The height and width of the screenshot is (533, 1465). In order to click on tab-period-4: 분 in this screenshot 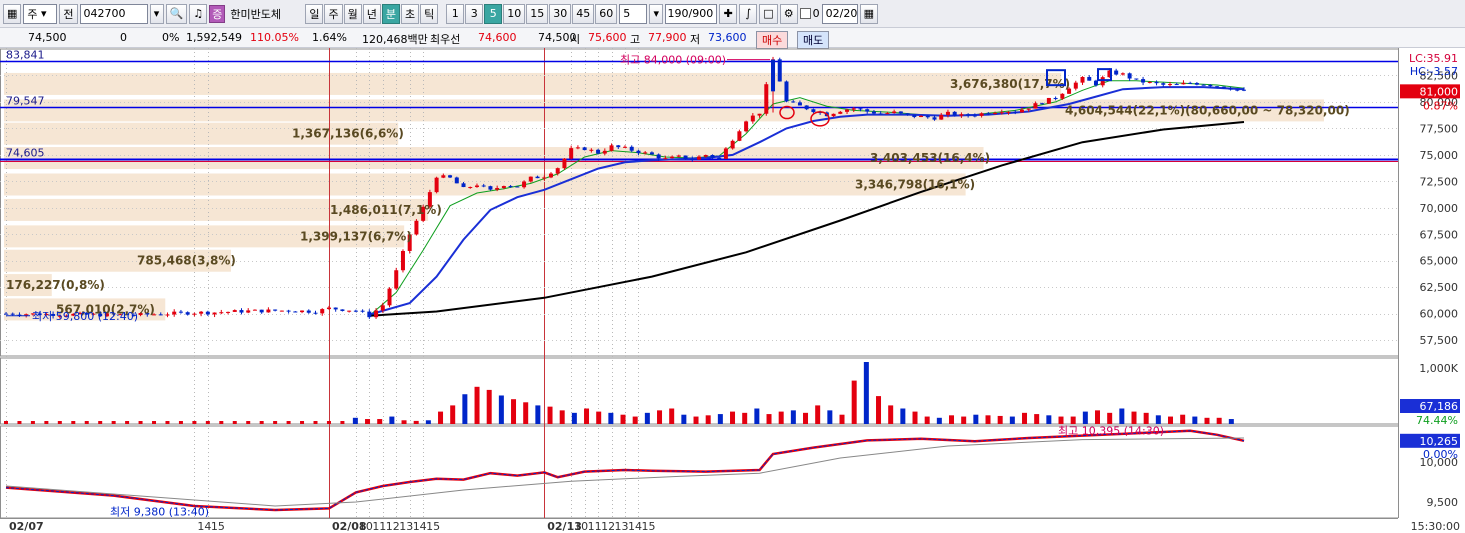, I will do `click(390, 13)`.